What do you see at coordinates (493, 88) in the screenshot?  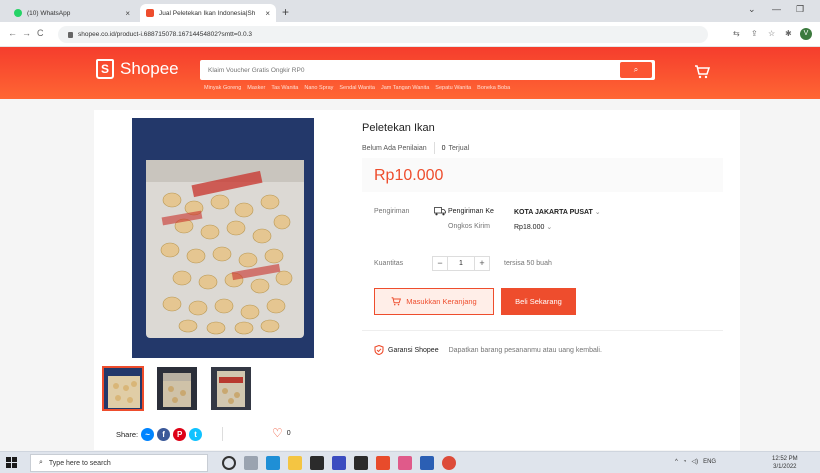 I see `suggestion-link: Boneka Boba` at bounding box center [493, 88].